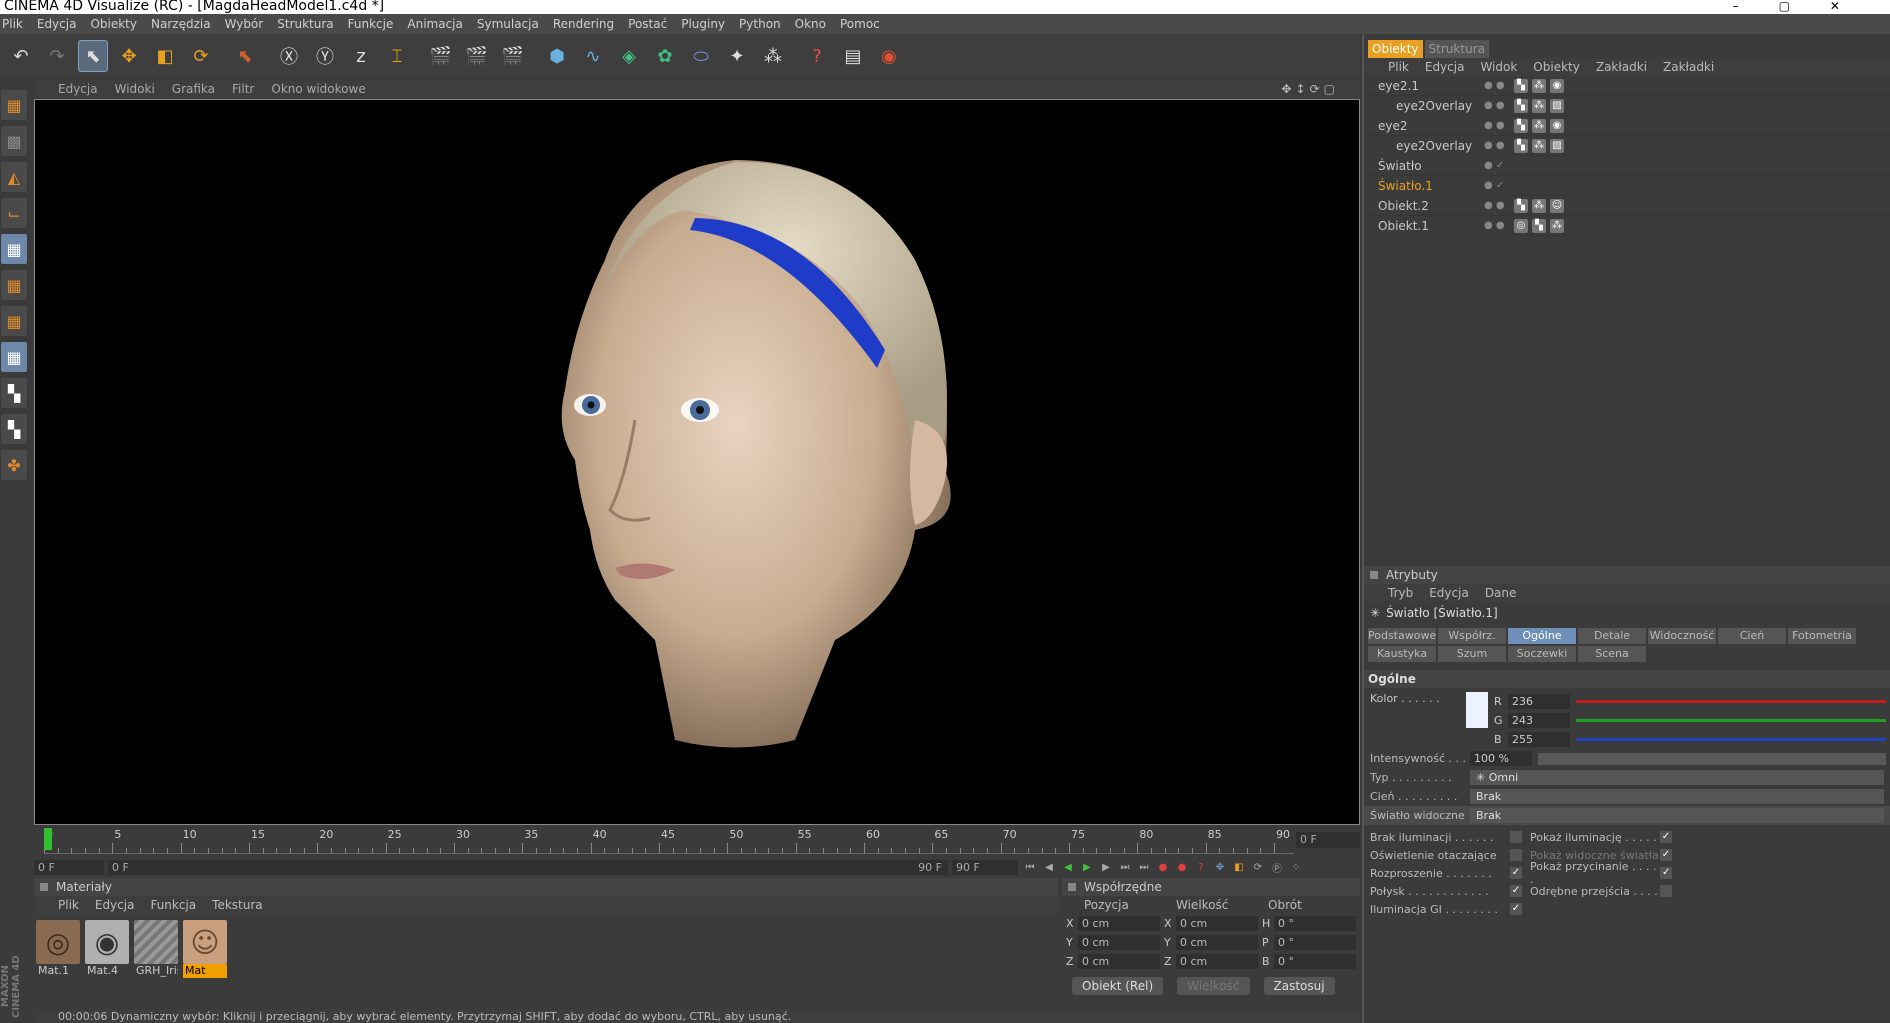  What do you see at coordinates (107, 949) in the screenshot?
I see `material-item: ◉ Mat.4` at bounding box center [107, 949].